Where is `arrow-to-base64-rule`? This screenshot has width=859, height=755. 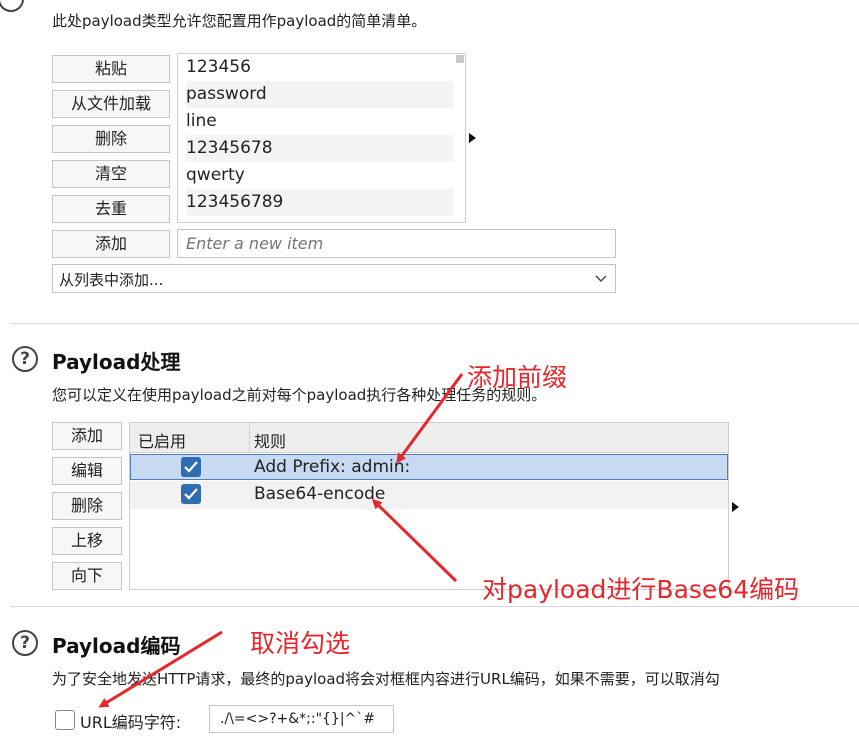
arrow-to-base64-rule is located at coordinates (414, 540).